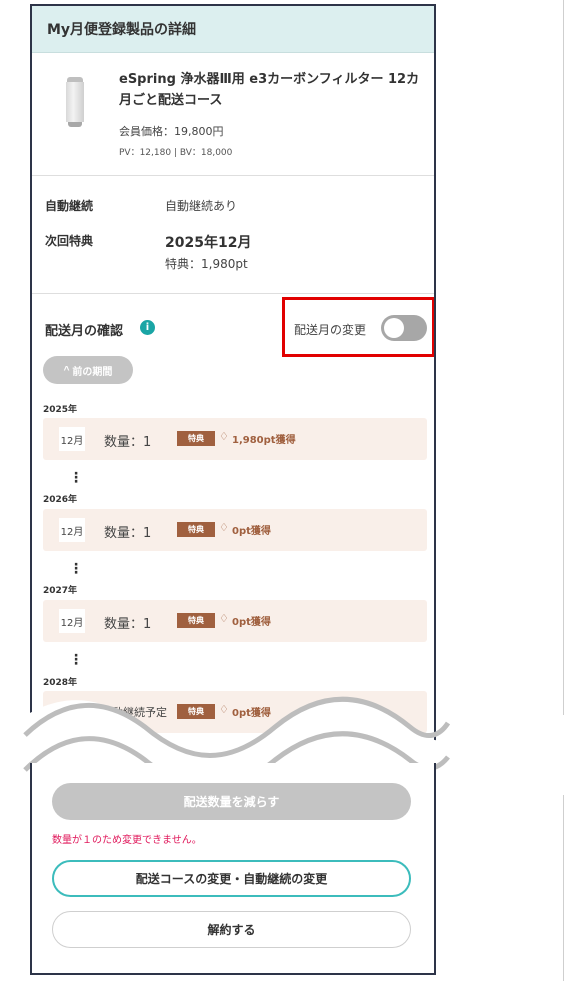 The width and height of the screenshot is (565, 981). Describe the element at coordinates (75, 102) in the screenshot. I see `product-image` at that location.